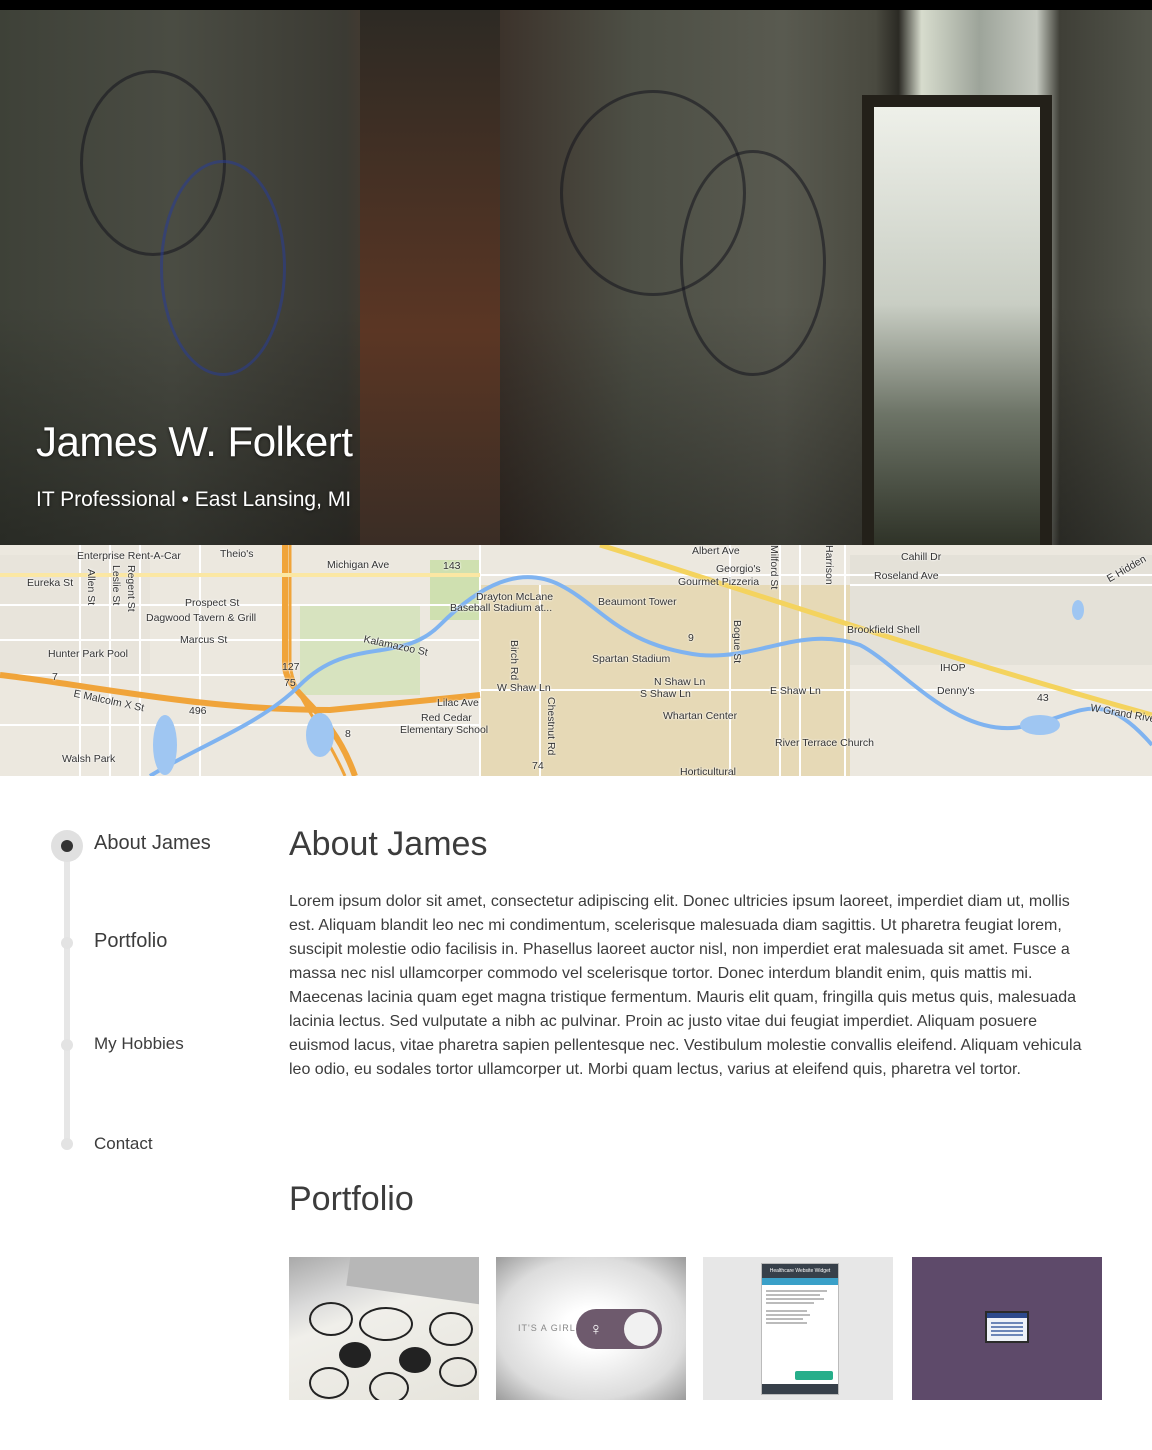 This screenshot has height=1450, width=1152. Describe the element at coordinates (921, 557) in the screenshot. I see `map-label: Cahill Dr` at that location.